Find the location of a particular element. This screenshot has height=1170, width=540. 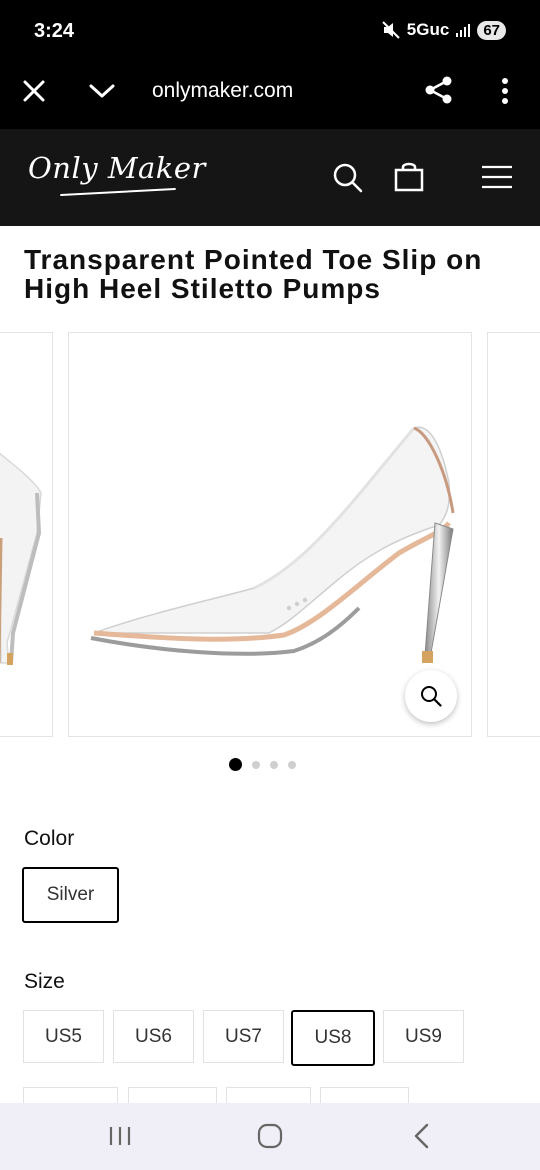

share-icon is located at coordinates (439, 90).